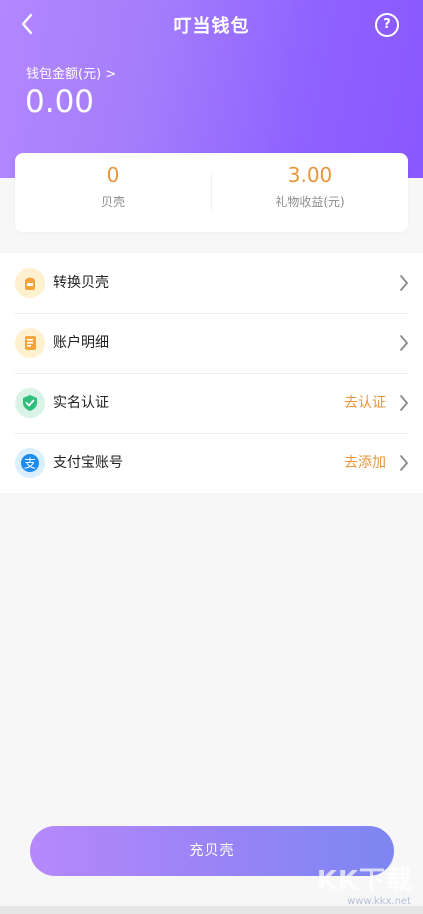  What do you see at coordinates (71, 72) in the screenshot?
I see `wallet-amount-link: 钱包金额(元) >` at bounding box center [71, 72].